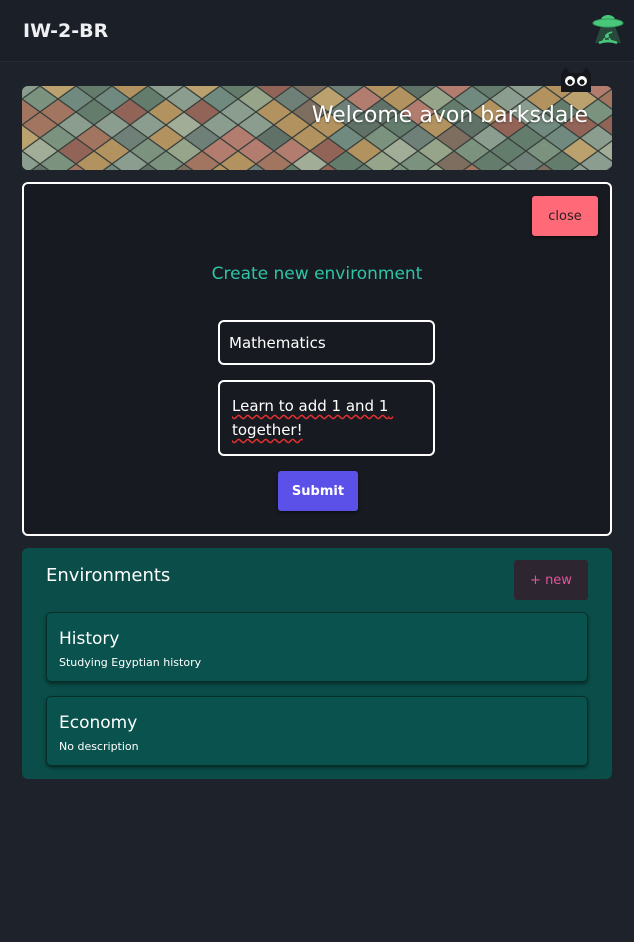  Describe the element at coordinates (317, 274) in the screenshot. I see `create-form-title: Create new environment` at that location.